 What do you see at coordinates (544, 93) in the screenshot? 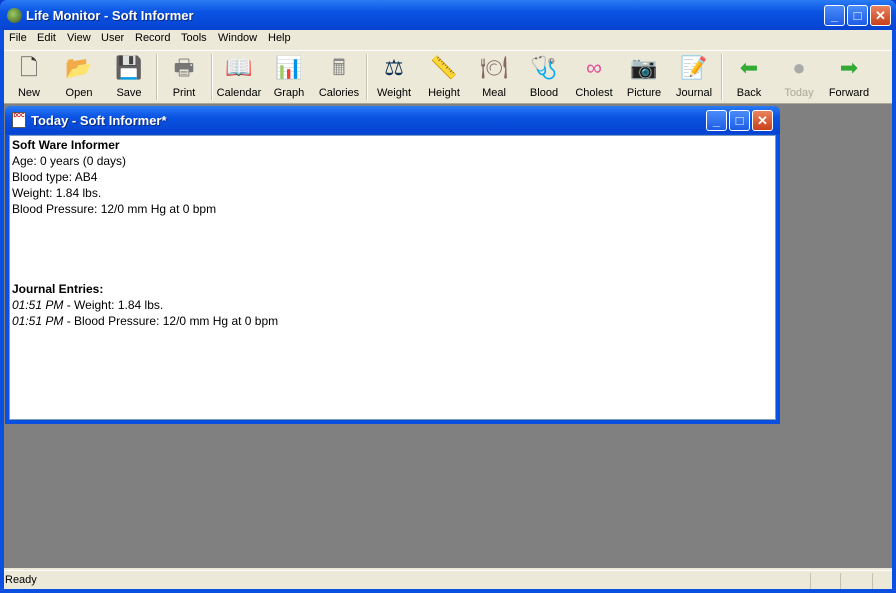
I see `toolbar-label: Blood` at bounding box center [544, 93].